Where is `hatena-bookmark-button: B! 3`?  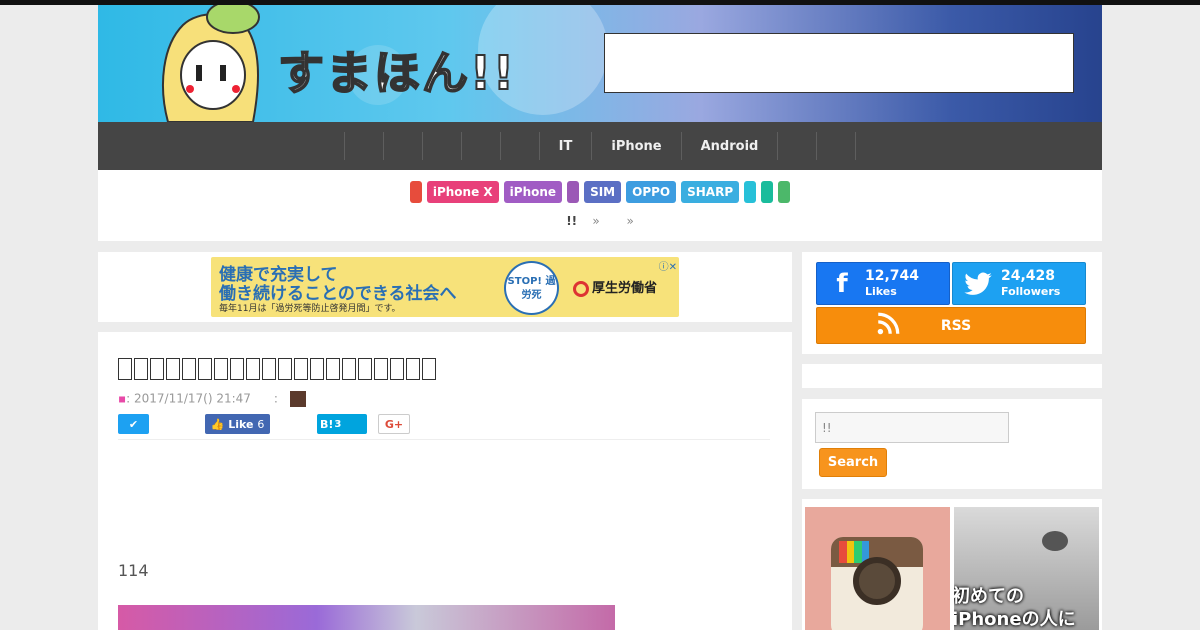
hatena-bookmark-button: B! 3 is located at coordinates (342, 424).